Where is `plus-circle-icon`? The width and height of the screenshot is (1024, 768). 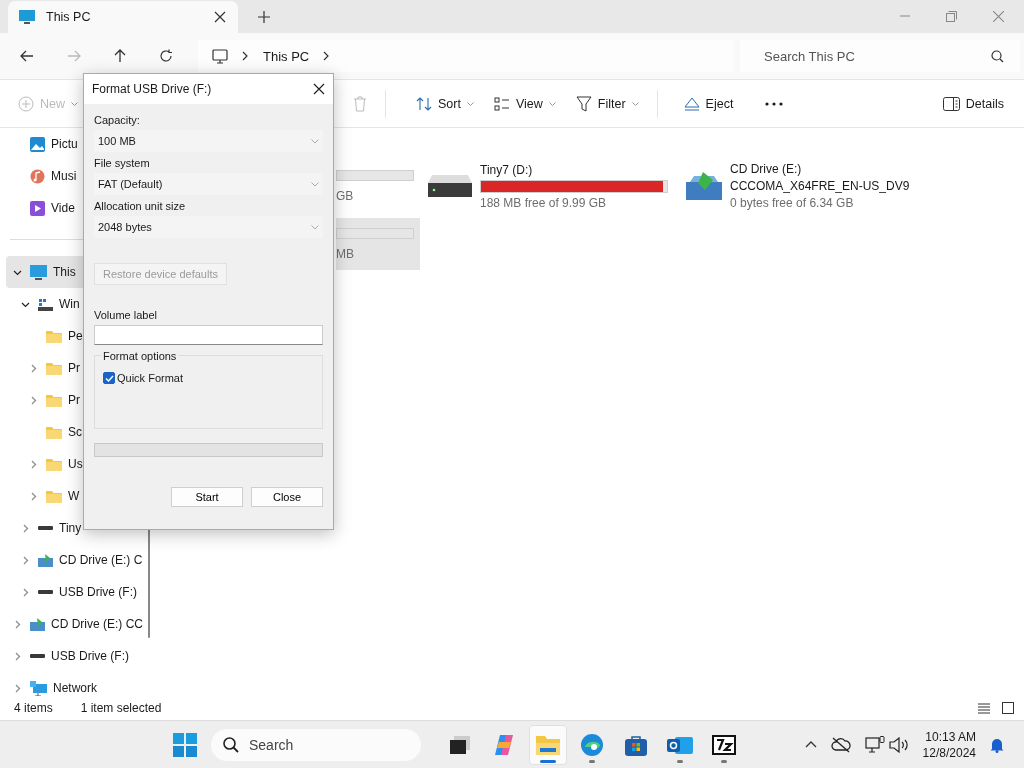 plus-circle-icon is located at coordinates (26, 103).